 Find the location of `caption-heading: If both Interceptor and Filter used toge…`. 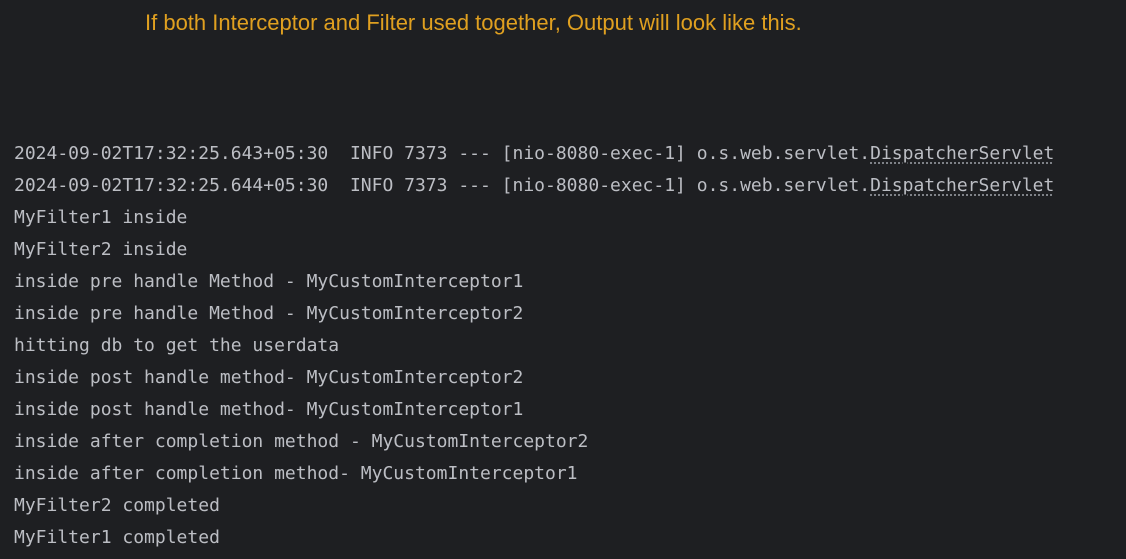

caption-heading: If both Interceptor and Filter used toge… is located at coordinates (473, 22).